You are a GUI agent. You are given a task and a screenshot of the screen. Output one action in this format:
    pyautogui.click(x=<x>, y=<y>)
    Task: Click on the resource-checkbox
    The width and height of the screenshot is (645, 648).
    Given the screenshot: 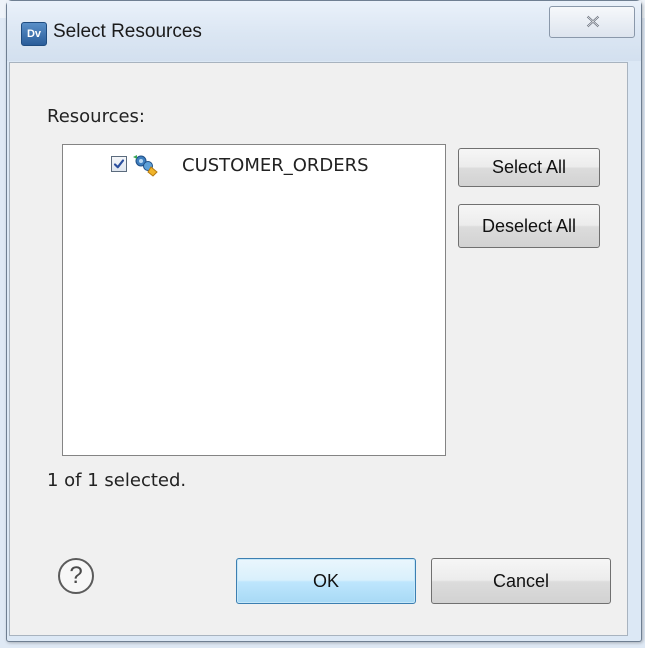 What is the action you would take?
    pyautogui.click(x=119, y=164)
    